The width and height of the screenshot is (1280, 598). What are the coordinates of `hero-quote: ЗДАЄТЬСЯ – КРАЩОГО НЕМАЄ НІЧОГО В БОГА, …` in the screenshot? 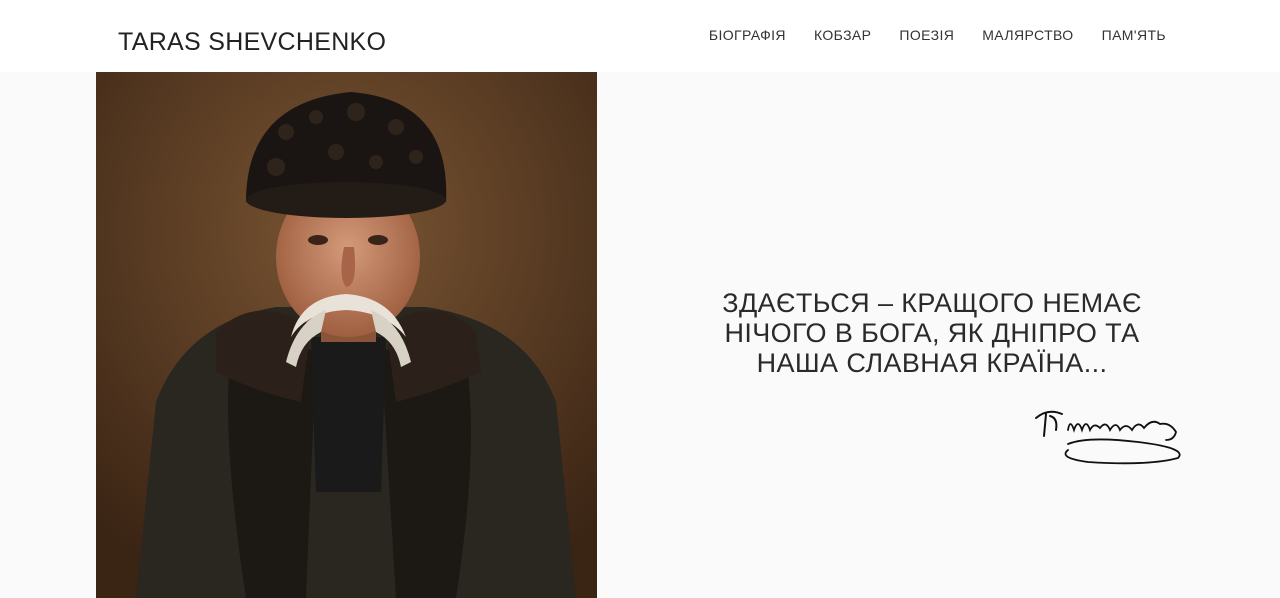 It's located at (932, 333).